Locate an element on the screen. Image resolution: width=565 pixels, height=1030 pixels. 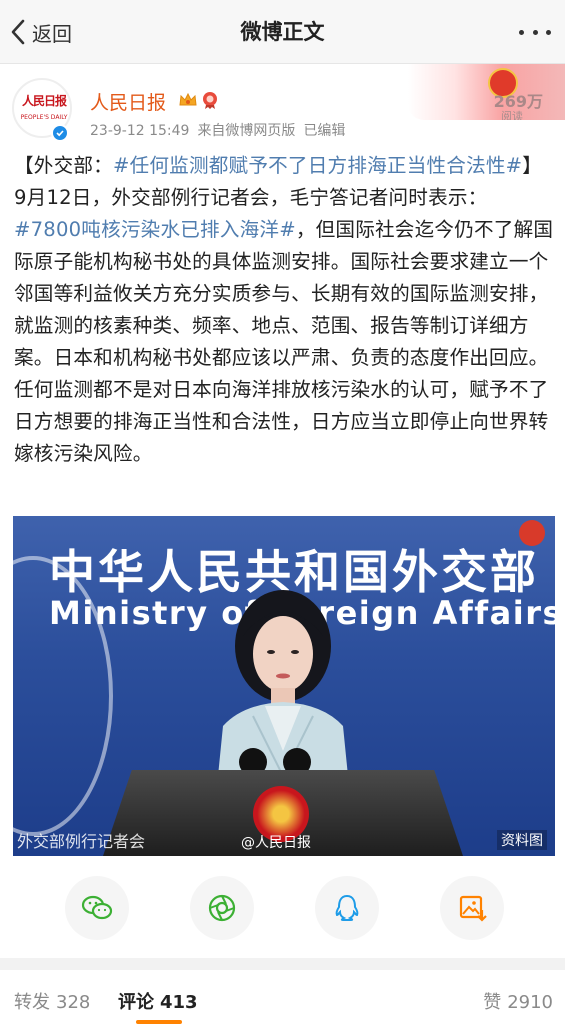
post-meta: 23-9-12 15:49 来自微博网页版 已编辑 is located at coordinates (221, 130).